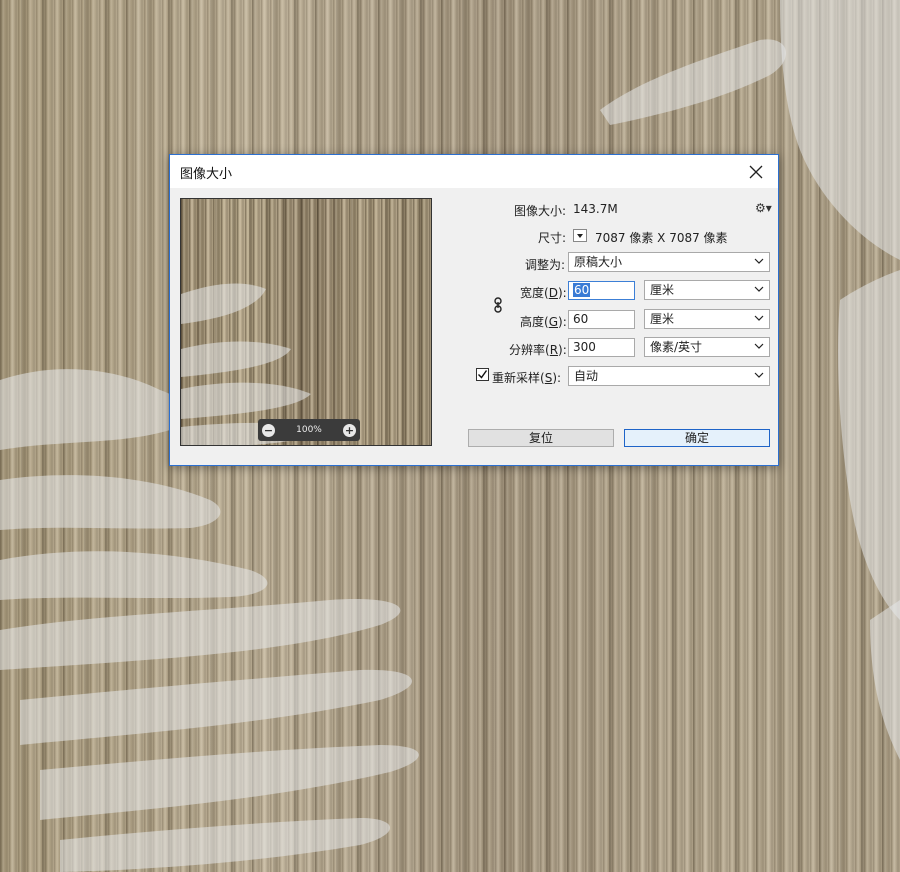  What do you see at coordinates (553, 293) in the screenshot?
I see `width-shortcut-key: D` at bounding box center [553, 293].